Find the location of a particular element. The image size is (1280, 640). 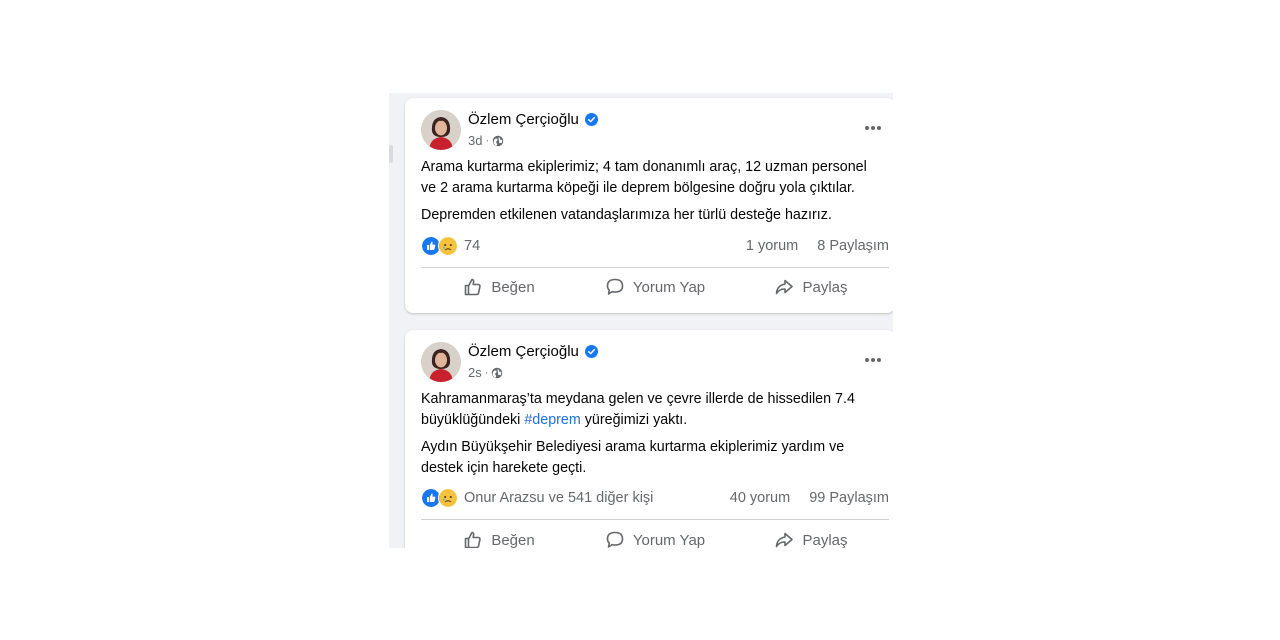

post-timestamp: 2s is located at coordinates (475, 372).